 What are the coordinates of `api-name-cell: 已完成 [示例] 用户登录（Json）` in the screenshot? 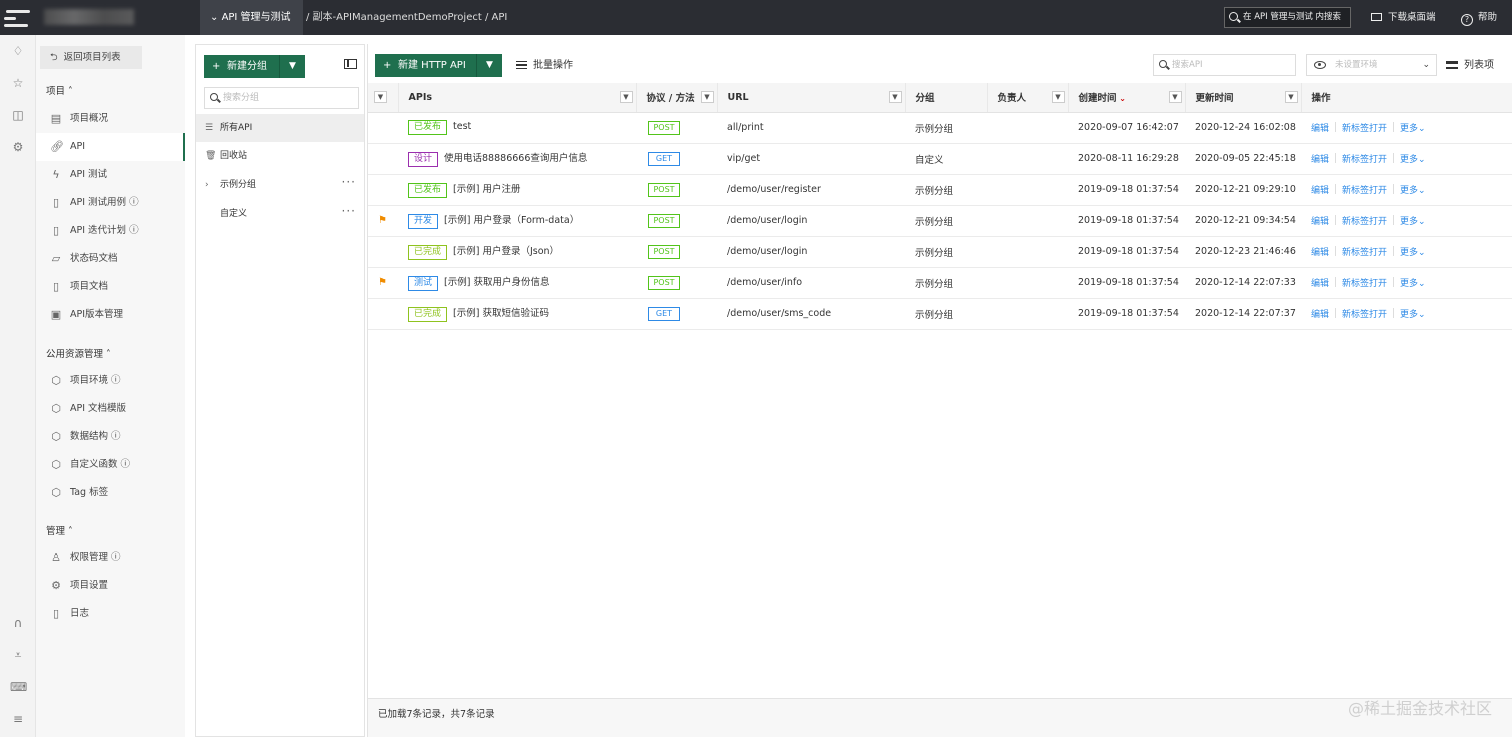 It's located at (517, 252).